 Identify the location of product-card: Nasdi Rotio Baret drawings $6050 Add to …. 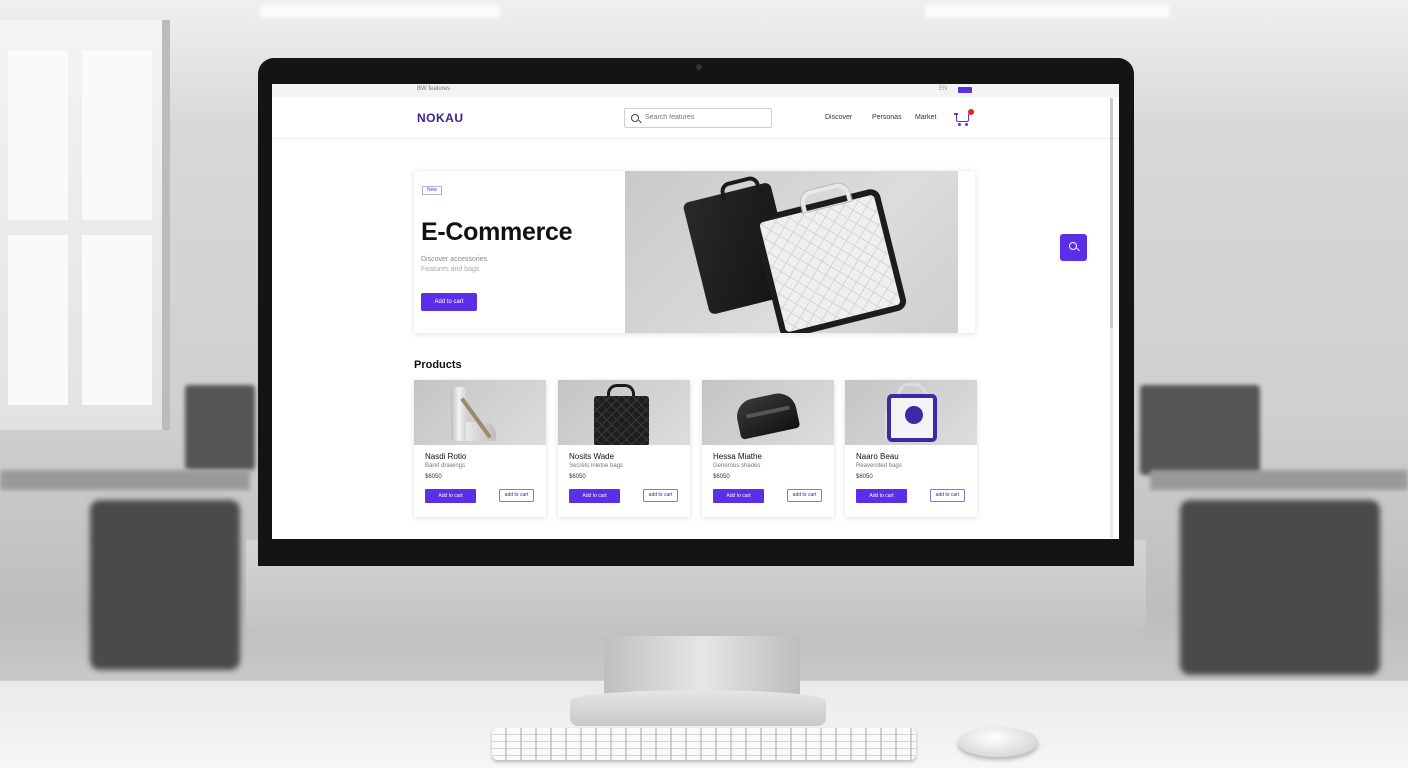
(480, 448).